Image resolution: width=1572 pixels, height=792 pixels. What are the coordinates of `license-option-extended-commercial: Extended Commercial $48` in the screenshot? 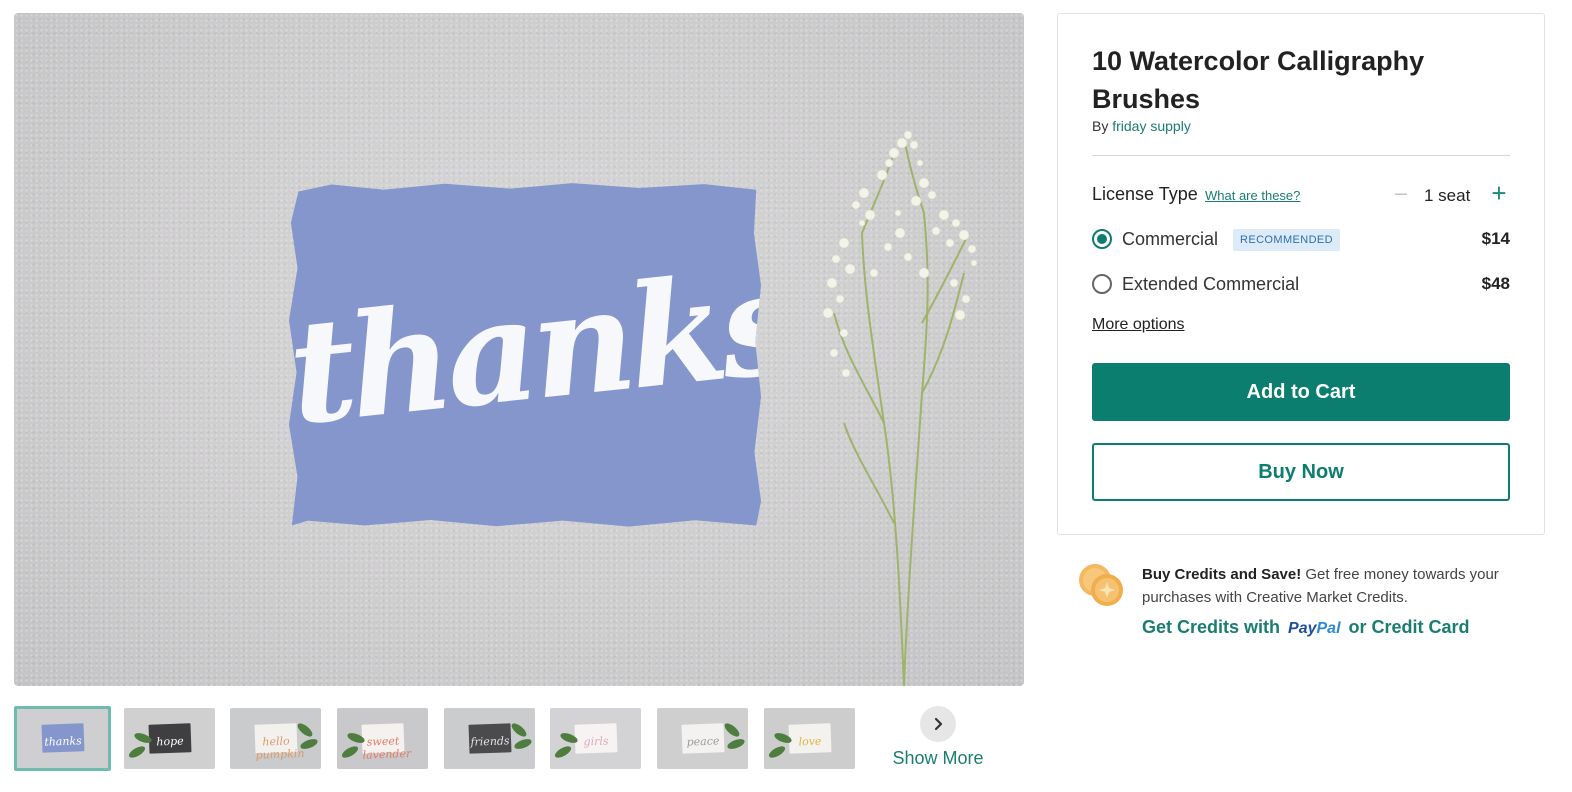 It's located at (1301, 285).